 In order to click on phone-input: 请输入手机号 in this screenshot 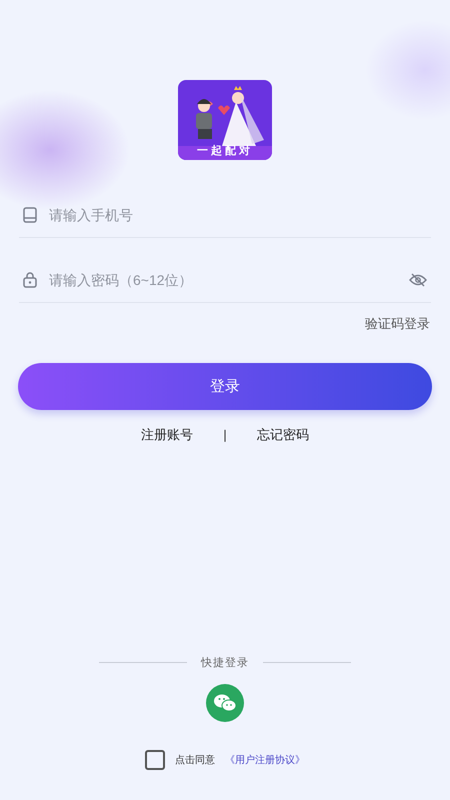, I will do `click(237, 215)`.